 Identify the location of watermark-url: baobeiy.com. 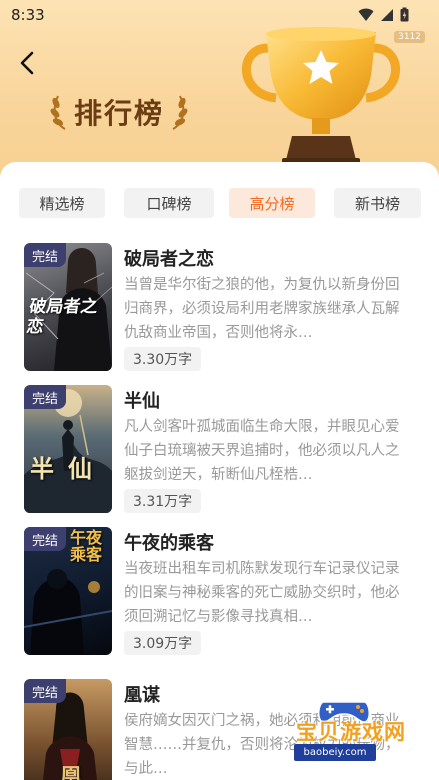
(335, 752).